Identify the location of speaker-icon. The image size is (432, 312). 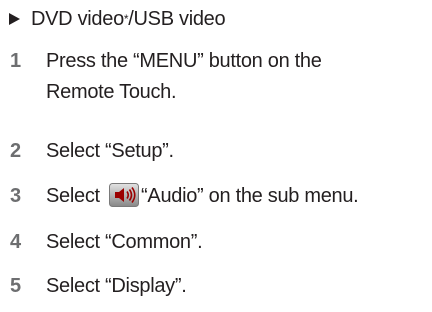
(124, 195).